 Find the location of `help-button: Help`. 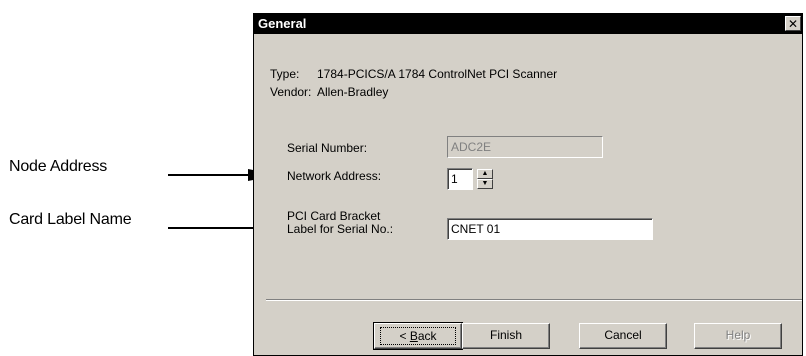

help-button: Help is located at coordinates (738, 336).